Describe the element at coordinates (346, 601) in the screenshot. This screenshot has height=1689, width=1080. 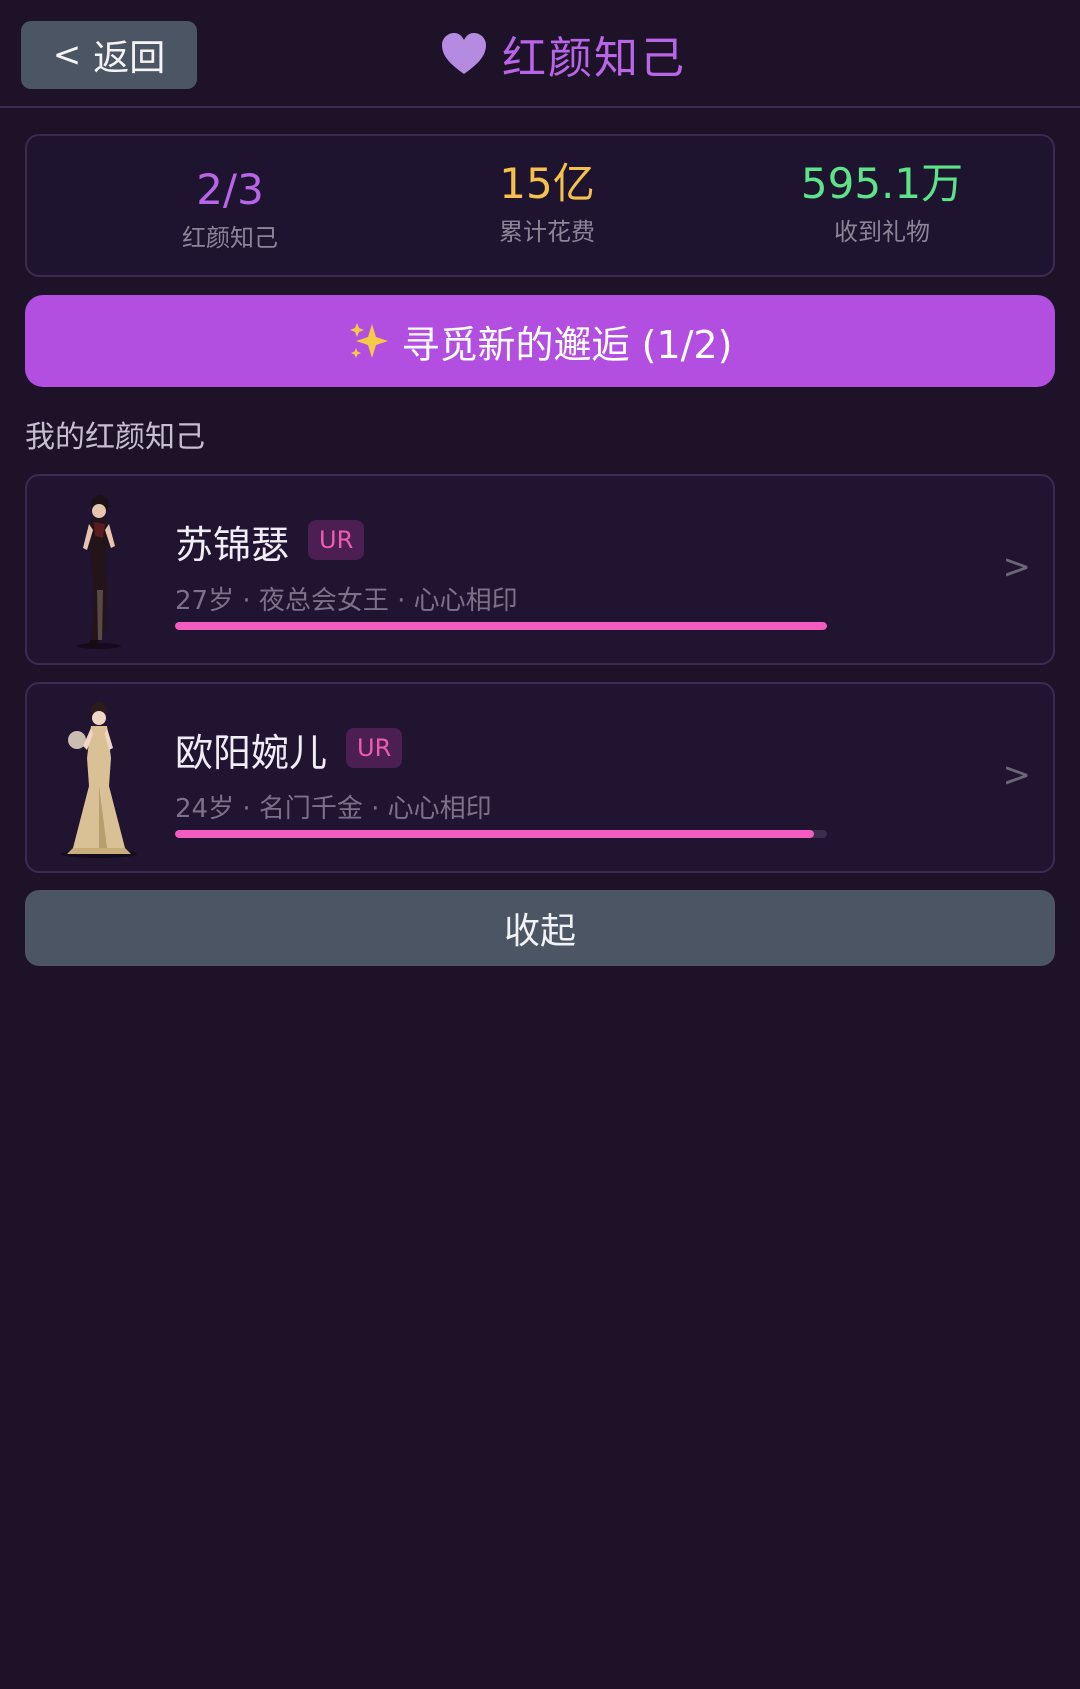
I see `character-meta: 27岁 · 夜总会女王 · 心心相印` at that location.